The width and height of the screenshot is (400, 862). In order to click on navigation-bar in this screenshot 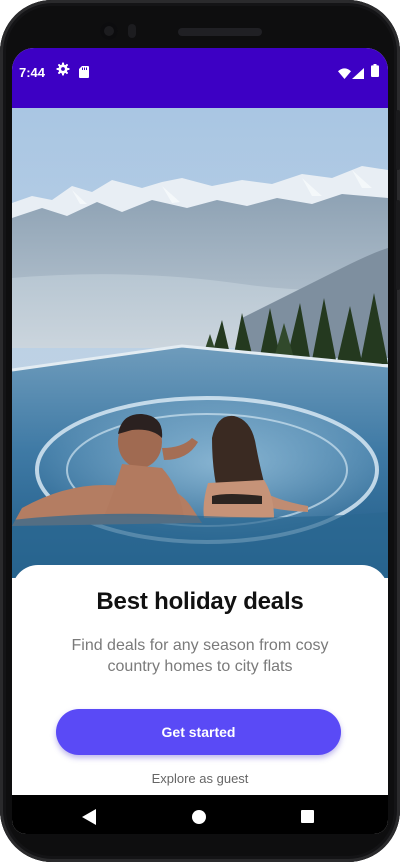, I will do `click(200, 814)`.